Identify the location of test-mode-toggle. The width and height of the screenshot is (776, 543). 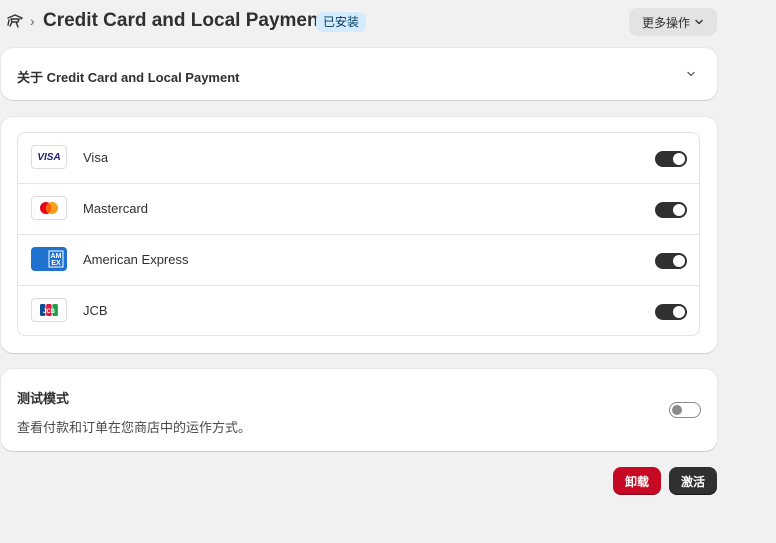
(685, 410).